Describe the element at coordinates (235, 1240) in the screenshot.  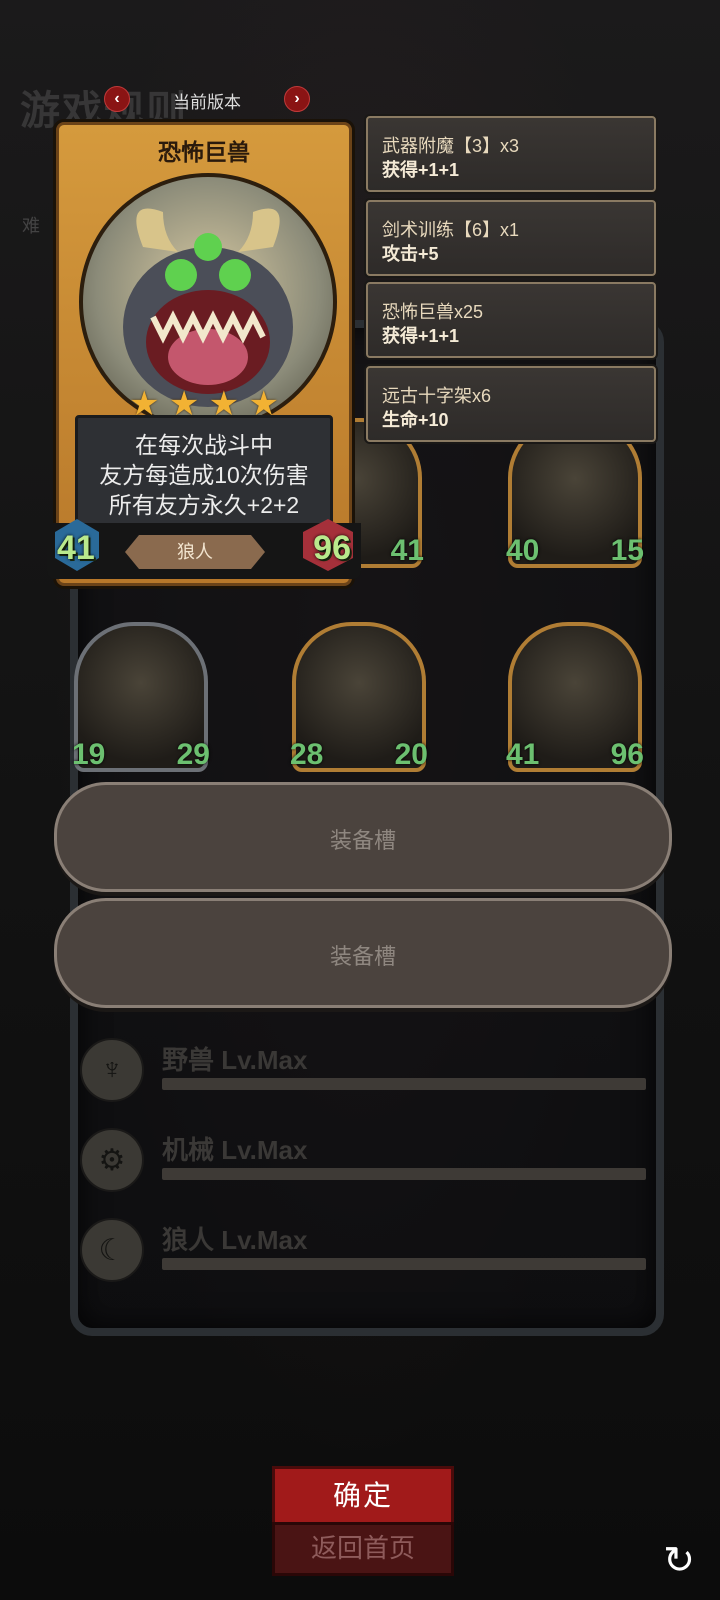
I see `tribe-level-label: 狼人 Lv.Max` at that location.